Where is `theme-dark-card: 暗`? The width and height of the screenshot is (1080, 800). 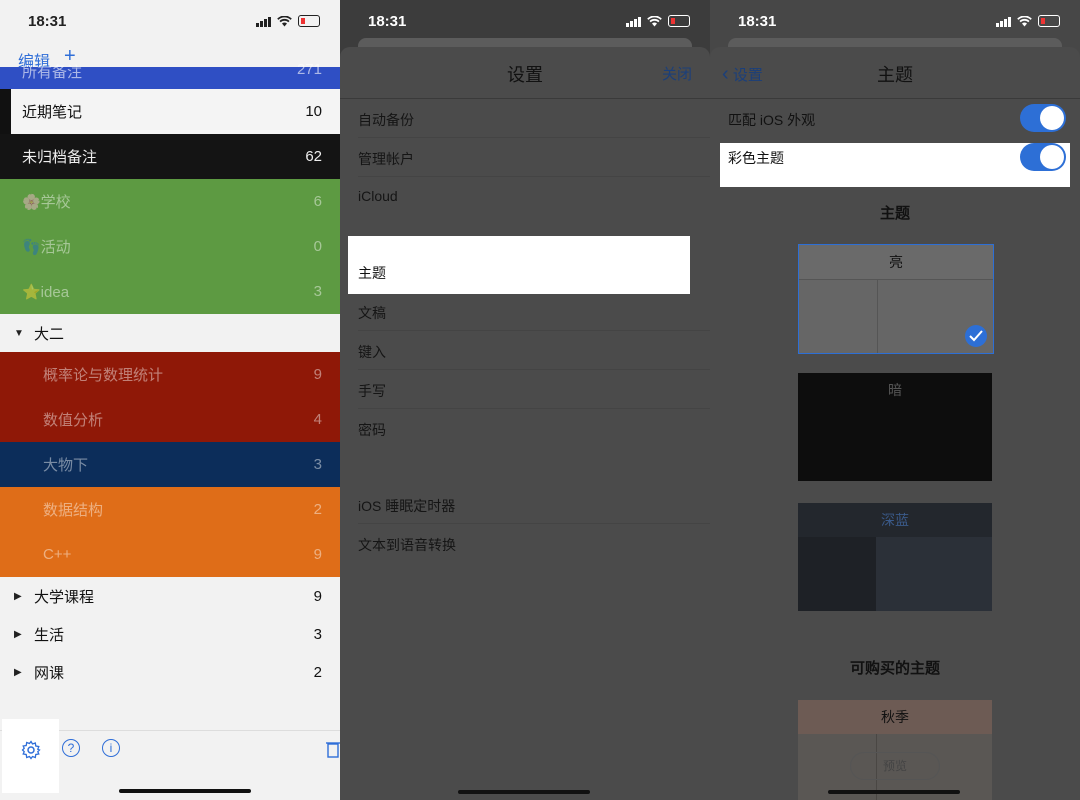 theme-dark-card: 暗 is located at coordinates (895, 427).